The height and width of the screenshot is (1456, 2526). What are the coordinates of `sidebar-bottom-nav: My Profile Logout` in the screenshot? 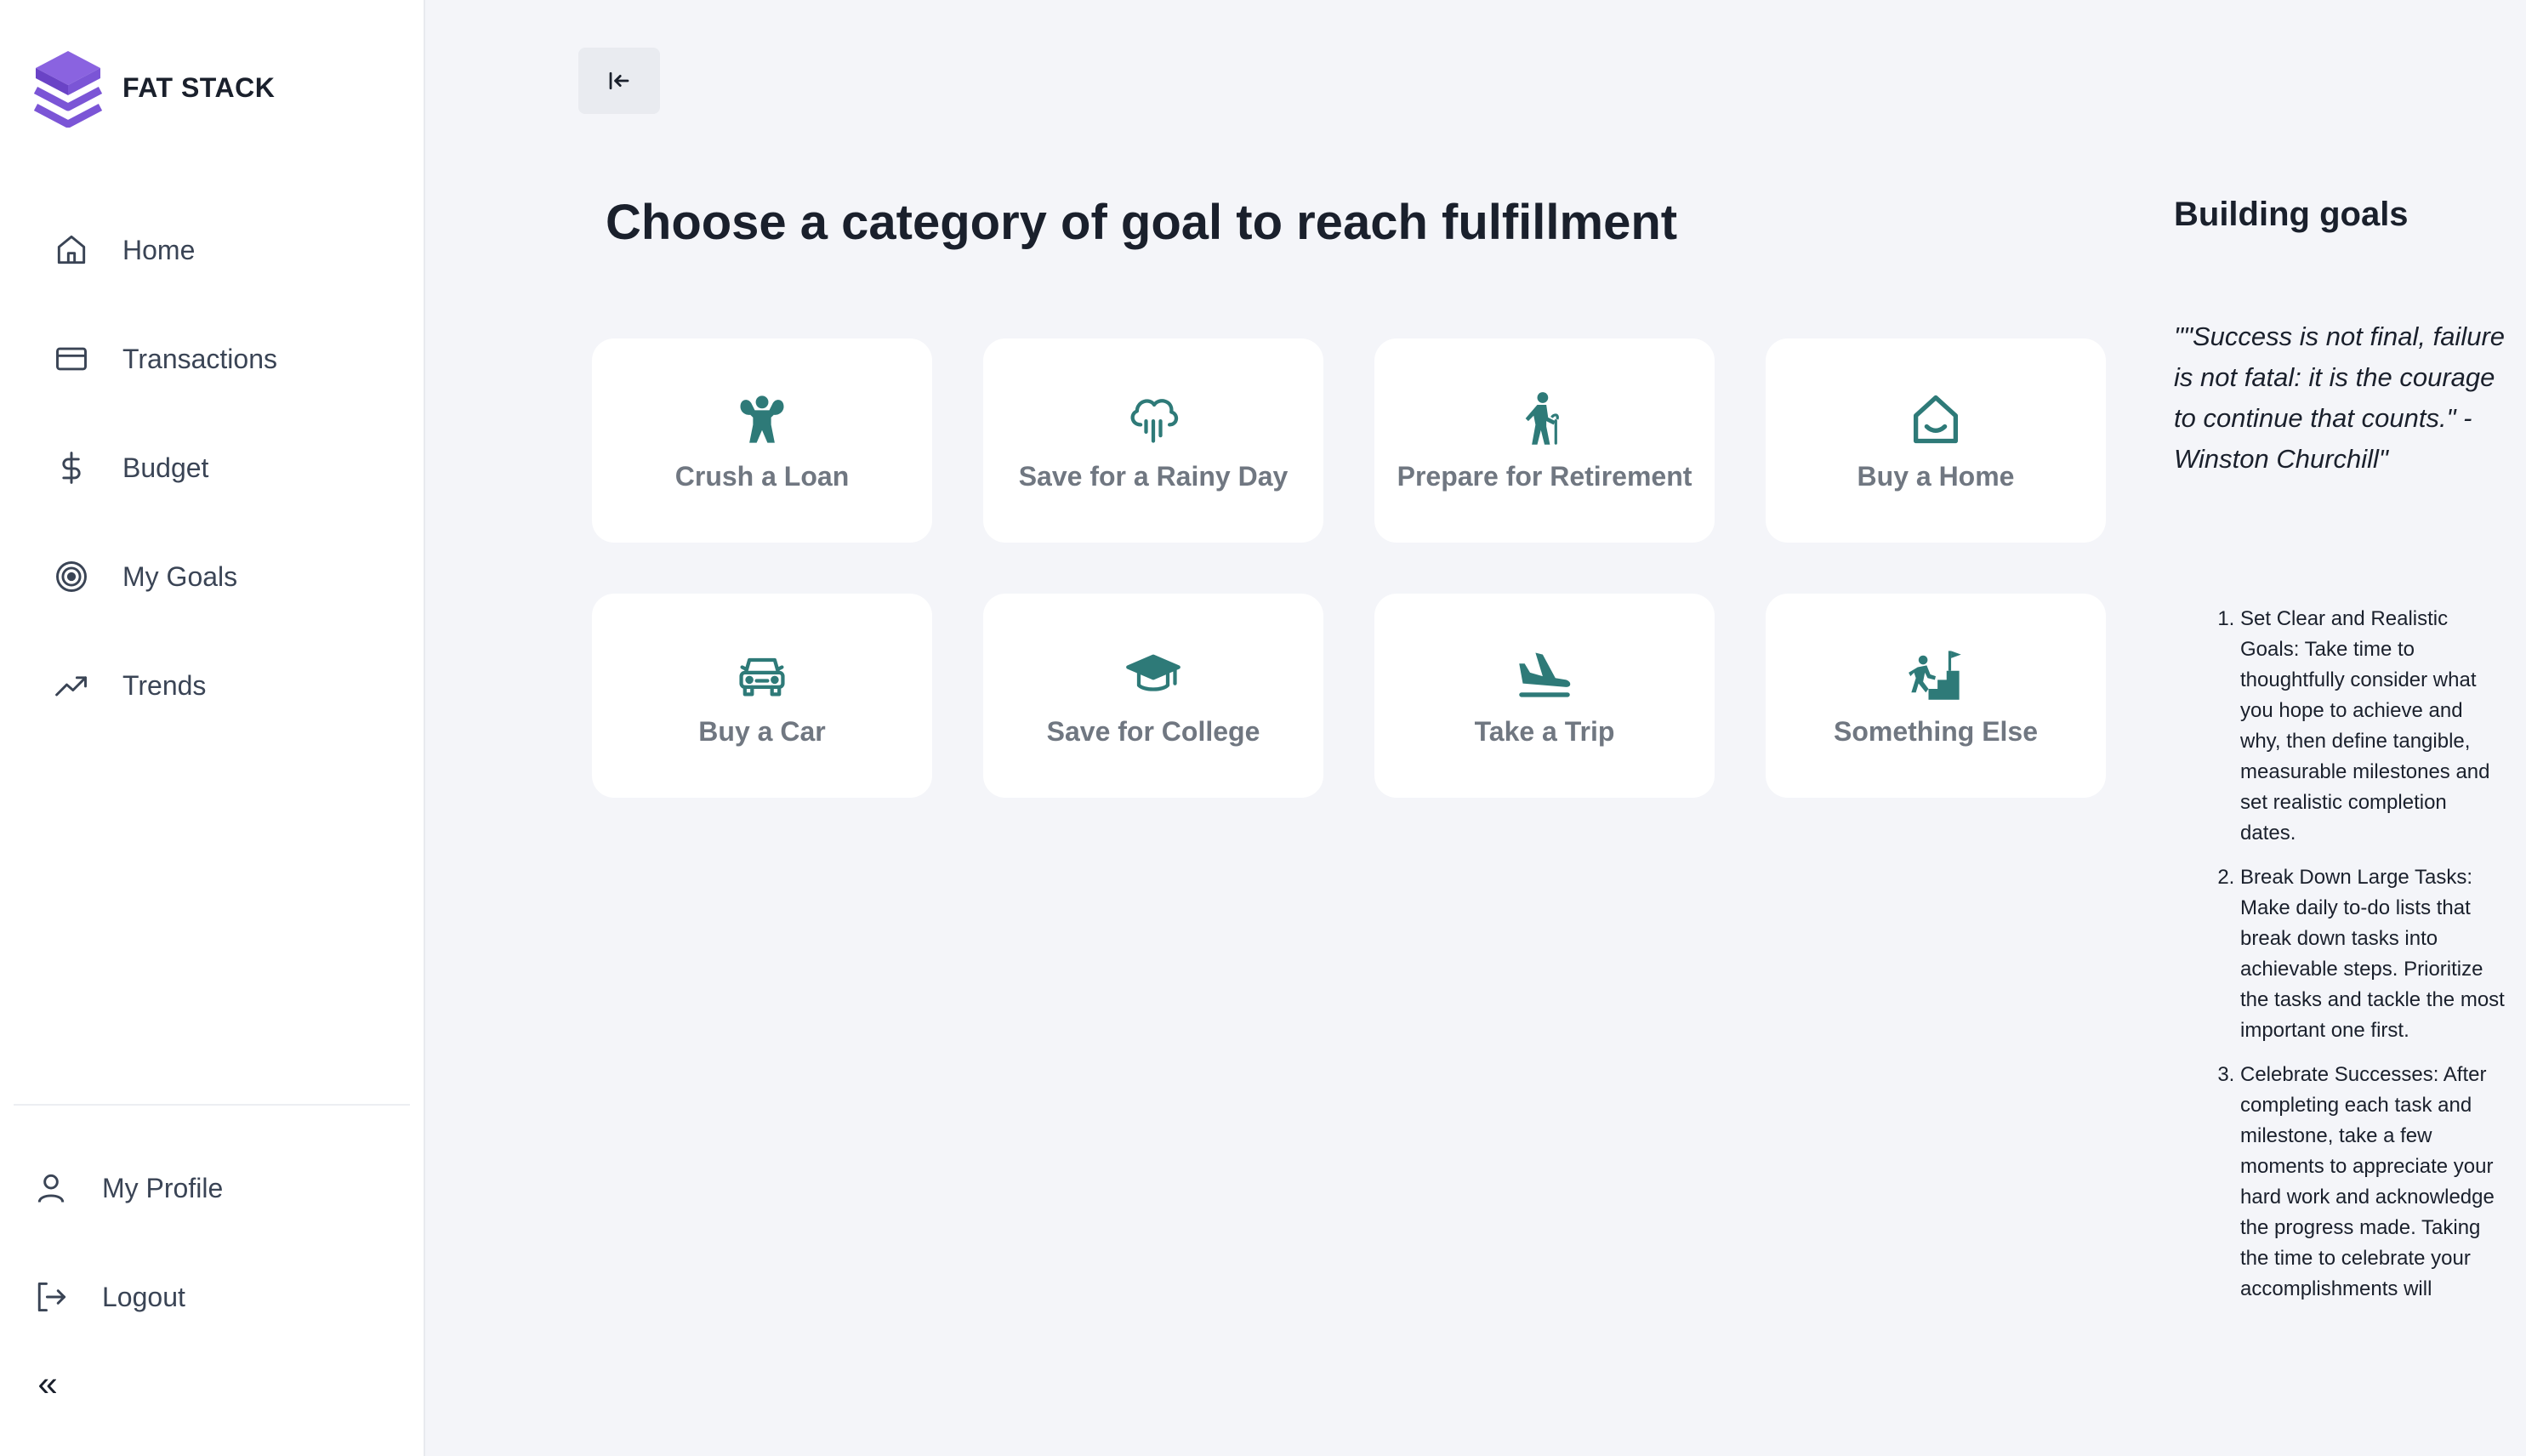 It's located at (212, 1242).